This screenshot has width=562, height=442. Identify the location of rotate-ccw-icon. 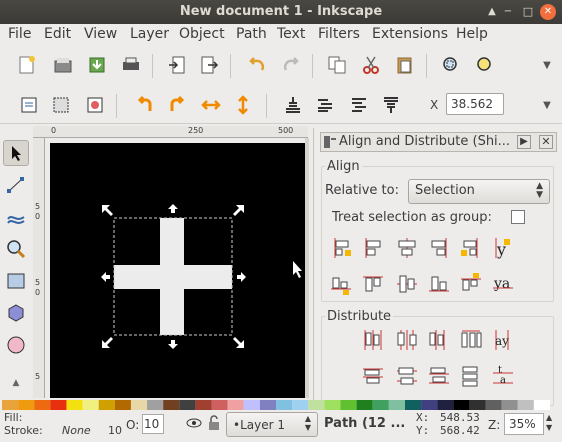
(145, 105).